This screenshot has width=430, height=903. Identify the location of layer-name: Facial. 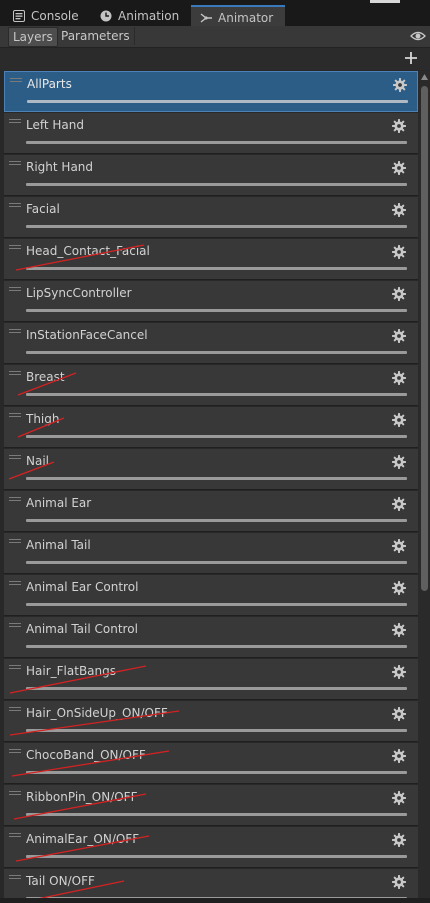
(43, 209).